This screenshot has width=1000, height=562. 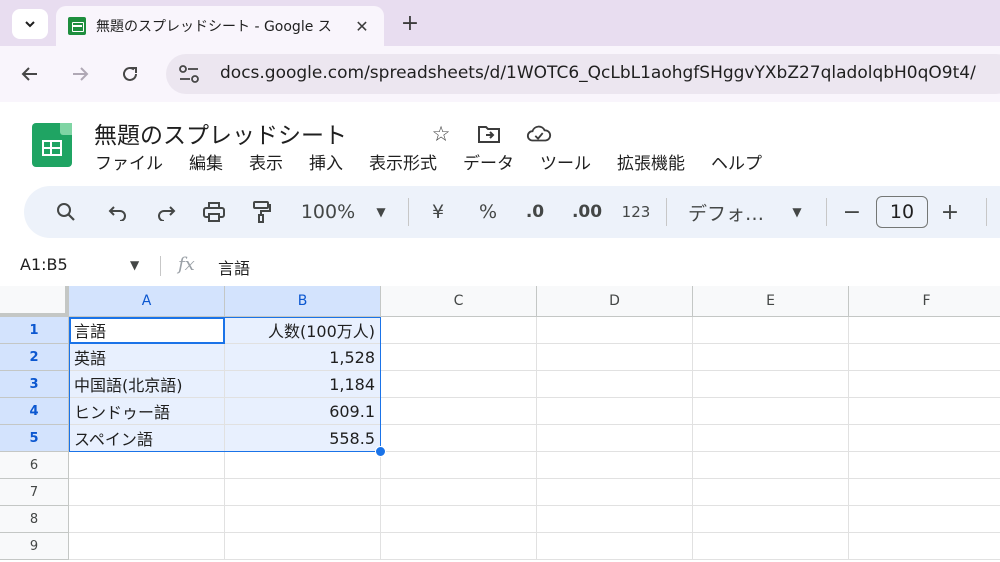 What do you see at coordinates (52, 145) in the screenshot?
I see `sheets-logo-icon` at bounding box center [52, 145].